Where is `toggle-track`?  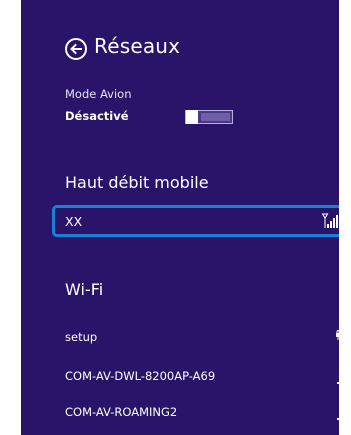
toggle-track is located at coordinates (215, 117).